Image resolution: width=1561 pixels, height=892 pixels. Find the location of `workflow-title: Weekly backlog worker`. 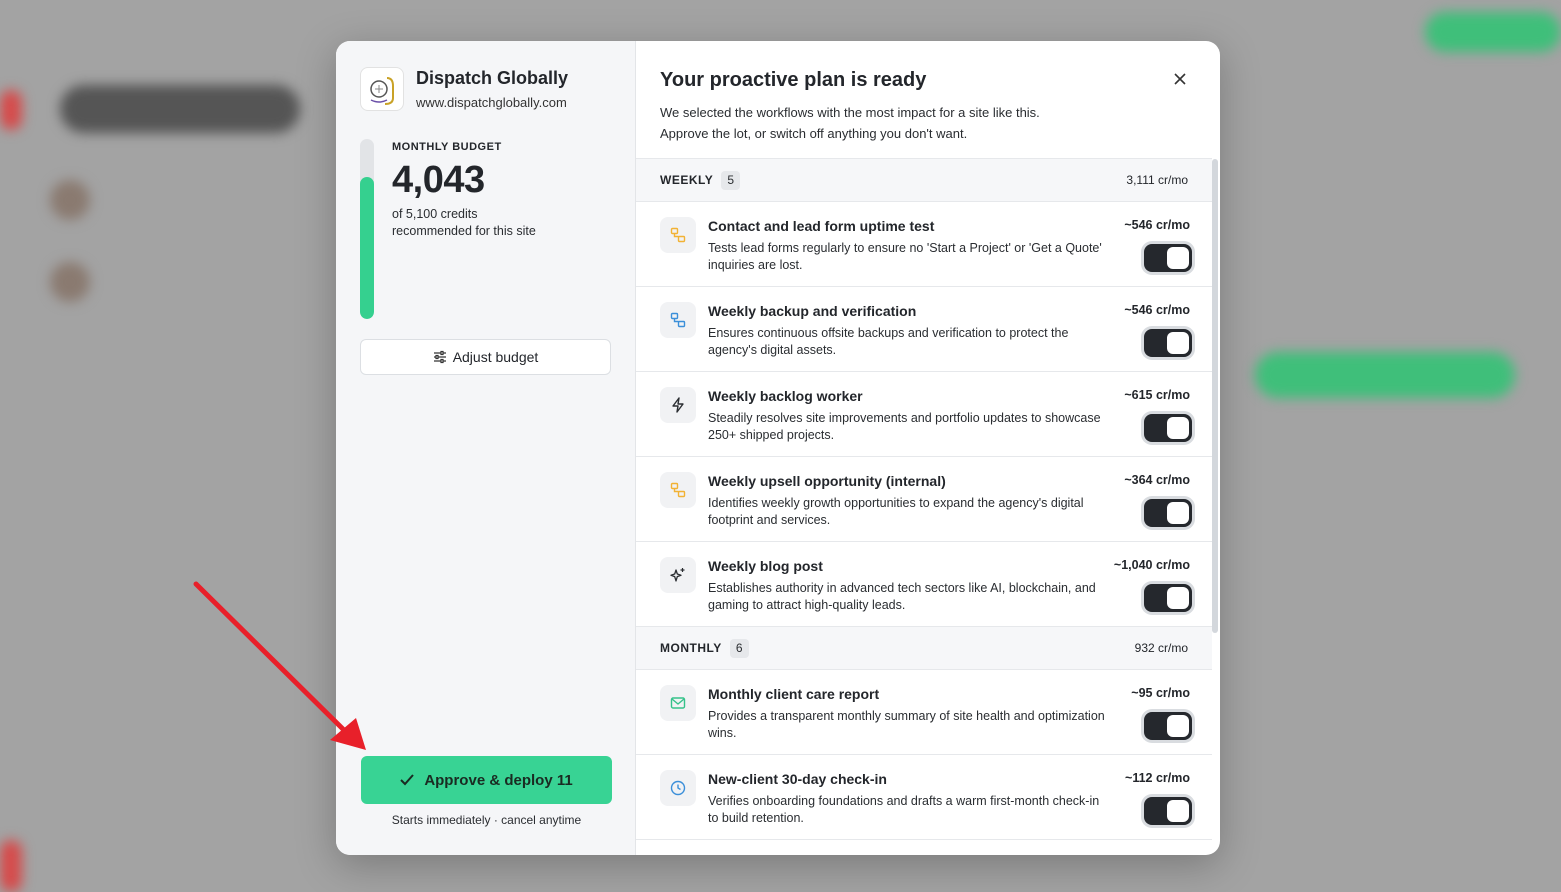

workflow-title: Weekly backlog worker is located at coordinates (785, 396).